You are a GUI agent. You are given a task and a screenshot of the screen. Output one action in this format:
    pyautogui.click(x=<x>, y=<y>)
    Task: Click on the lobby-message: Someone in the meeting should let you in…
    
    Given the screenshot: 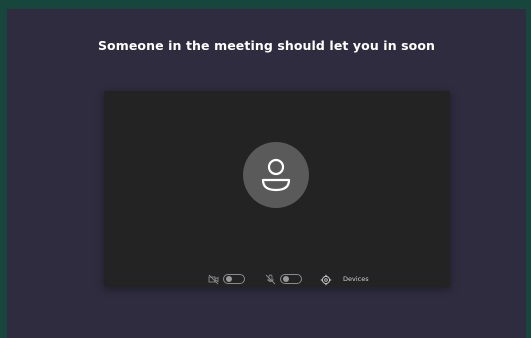 What is the action you would take?
    pyautogui.click(x=266, y=45)
    